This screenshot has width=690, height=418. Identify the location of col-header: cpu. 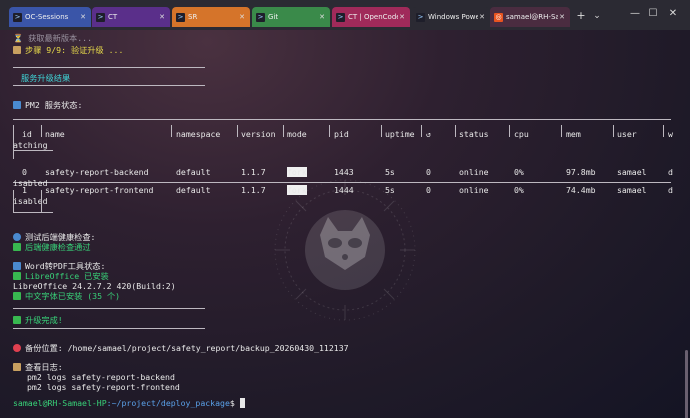
(521, 134).